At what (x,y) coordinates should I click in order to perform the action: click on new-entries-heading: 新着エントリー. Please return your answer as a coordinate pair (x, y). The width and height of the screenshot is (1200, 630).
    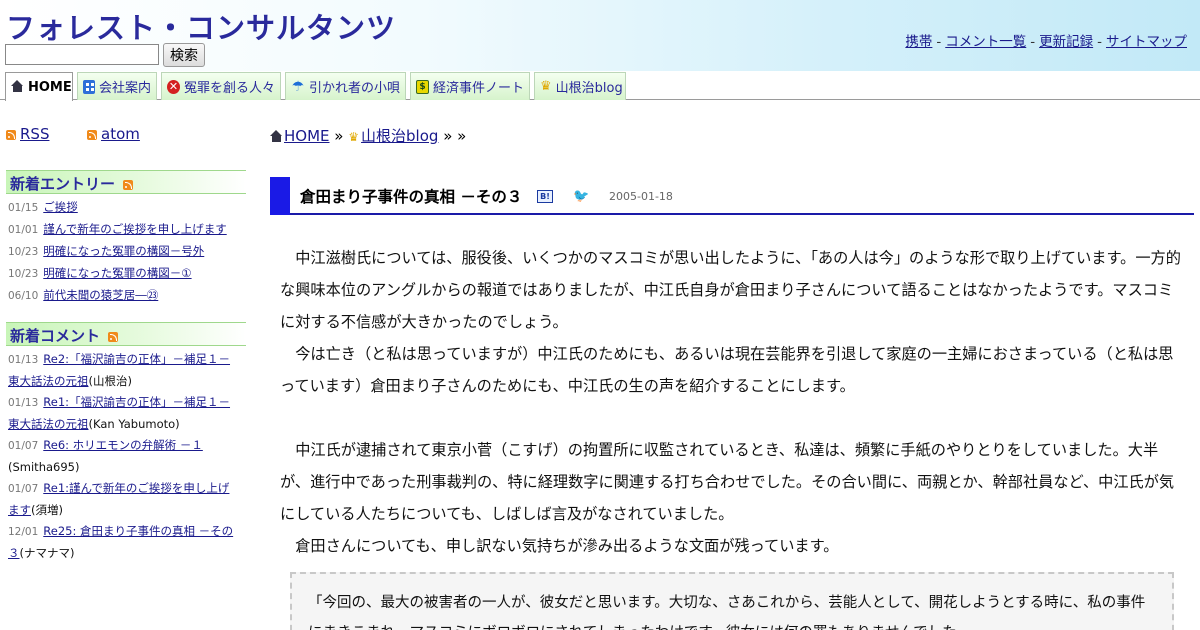
    Looking at the image, I should click on (126, 182).